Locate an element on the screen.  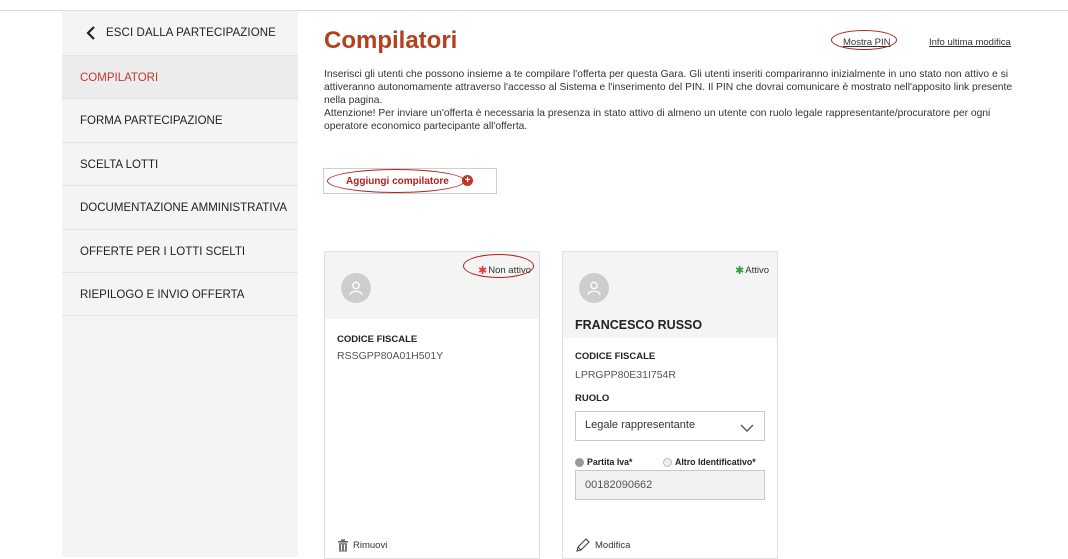
sidebar-item-riepilogo-invio: RIEPILOGO E INVIO OFFERTA is located at coordinates (180, 294).